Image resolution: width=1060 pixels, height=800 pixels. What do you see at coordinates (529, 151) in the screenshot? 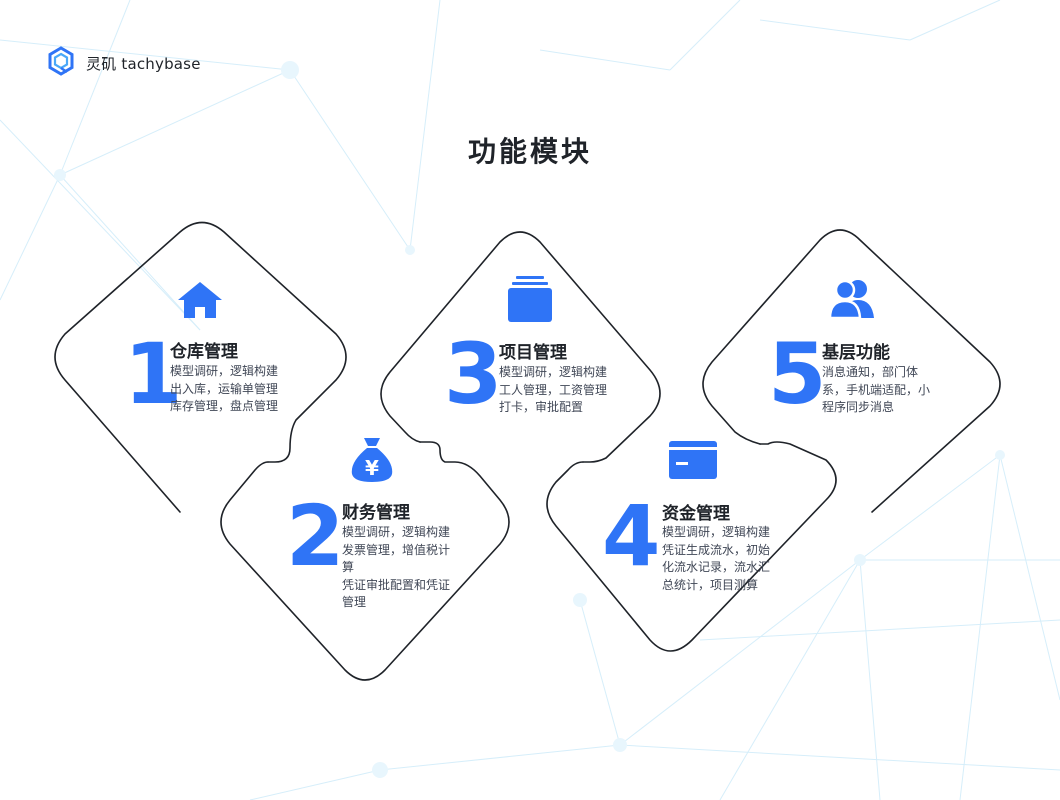
I see `page-title: 功能模块` at bounding box center [529, 151].